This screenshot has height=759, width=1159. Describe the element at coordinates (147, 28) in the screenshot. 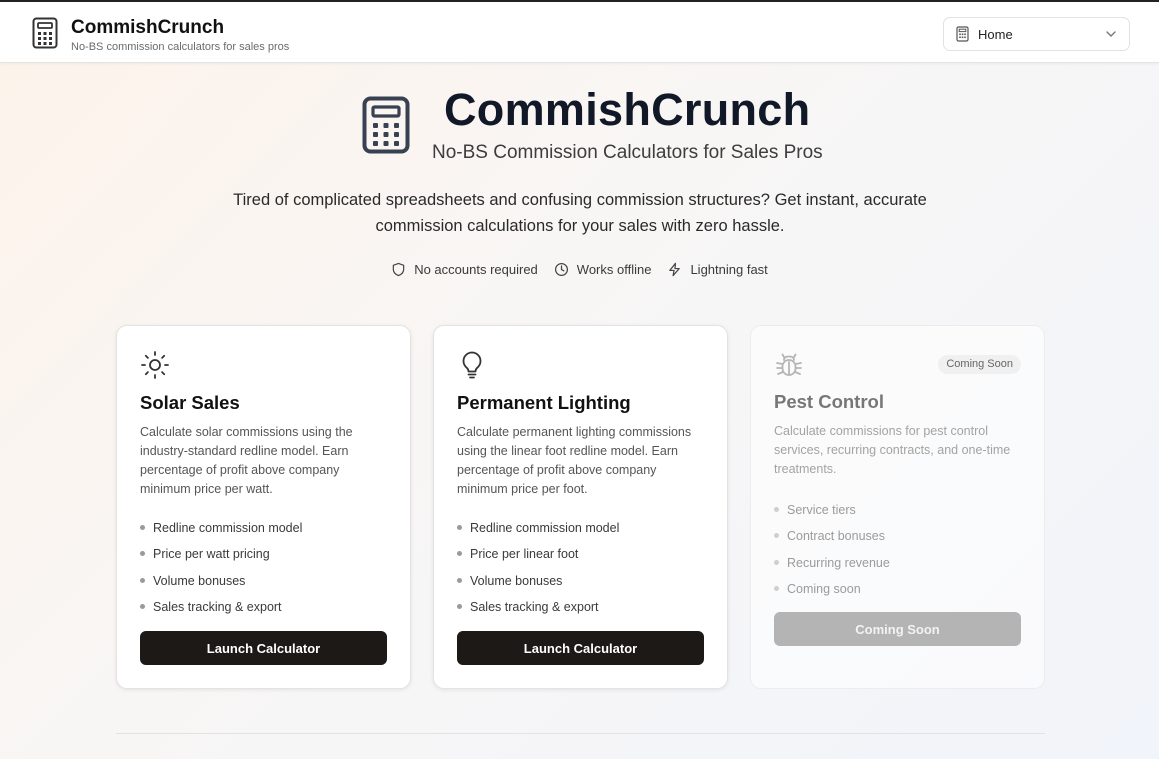

I see `brand-title: CommishCrunch` at that location.